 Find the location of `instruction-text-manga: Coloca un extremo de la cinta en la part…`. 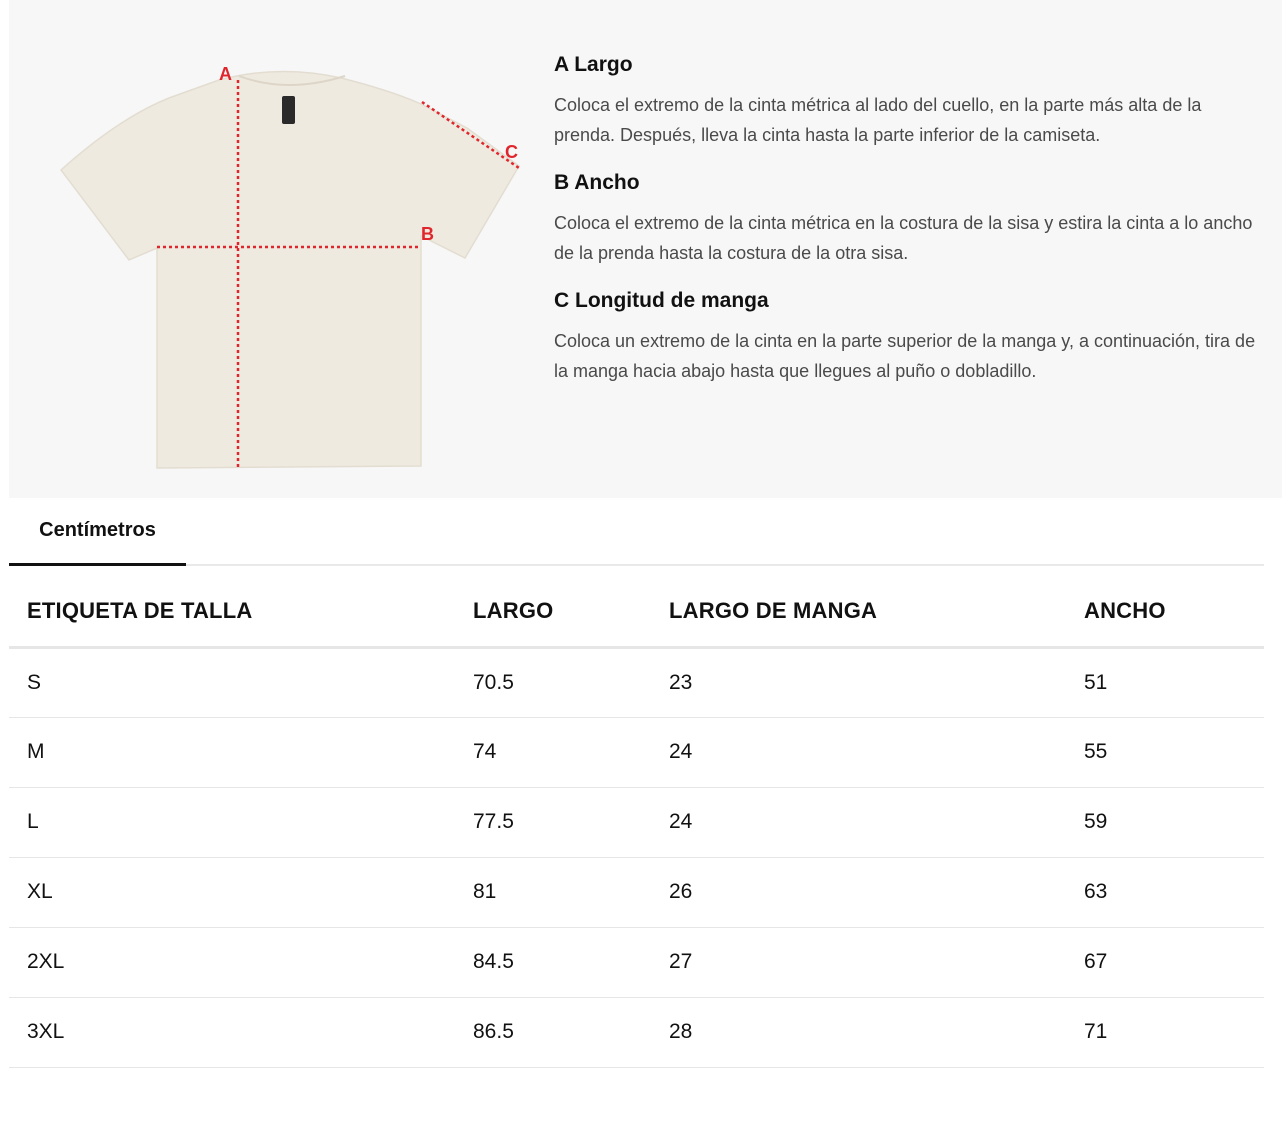

instruction-text-manga: Coloca un extremo de la cinta en la part… is located at coordinates (905, 356).